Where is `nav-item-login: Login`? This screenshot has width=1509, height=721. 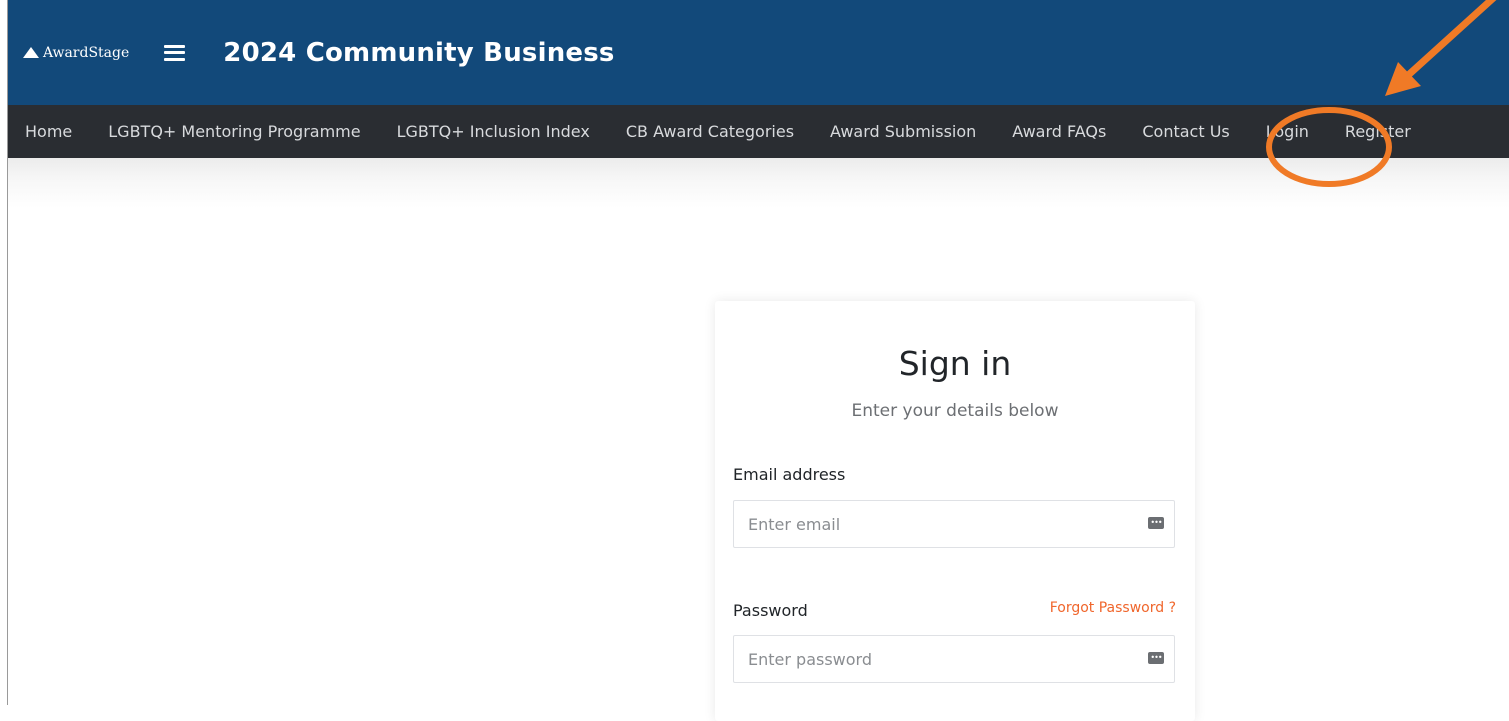 nav-item-login: Login is located at coordinates (1287, 131).